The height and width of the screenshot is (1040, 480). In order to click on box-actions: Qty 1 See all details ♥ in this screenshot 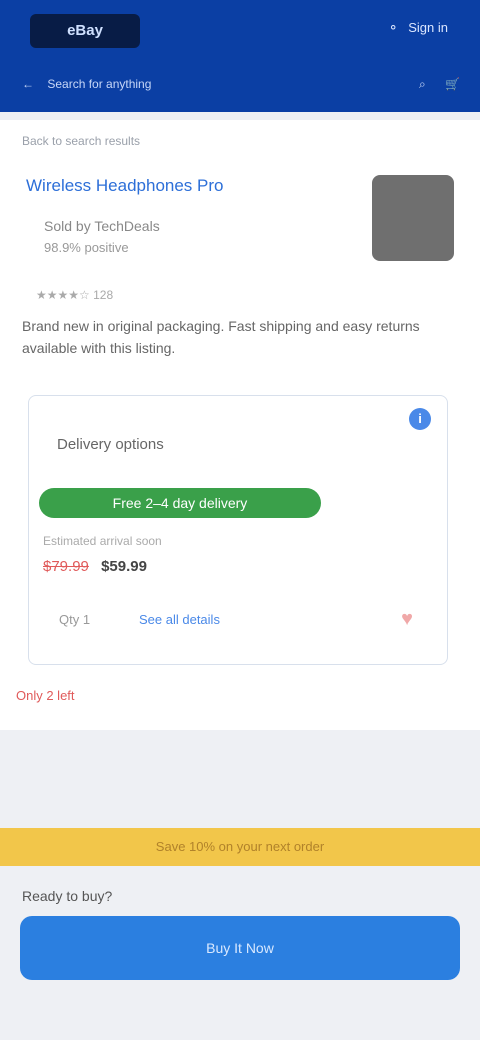, I will do `click(238, 622)`.